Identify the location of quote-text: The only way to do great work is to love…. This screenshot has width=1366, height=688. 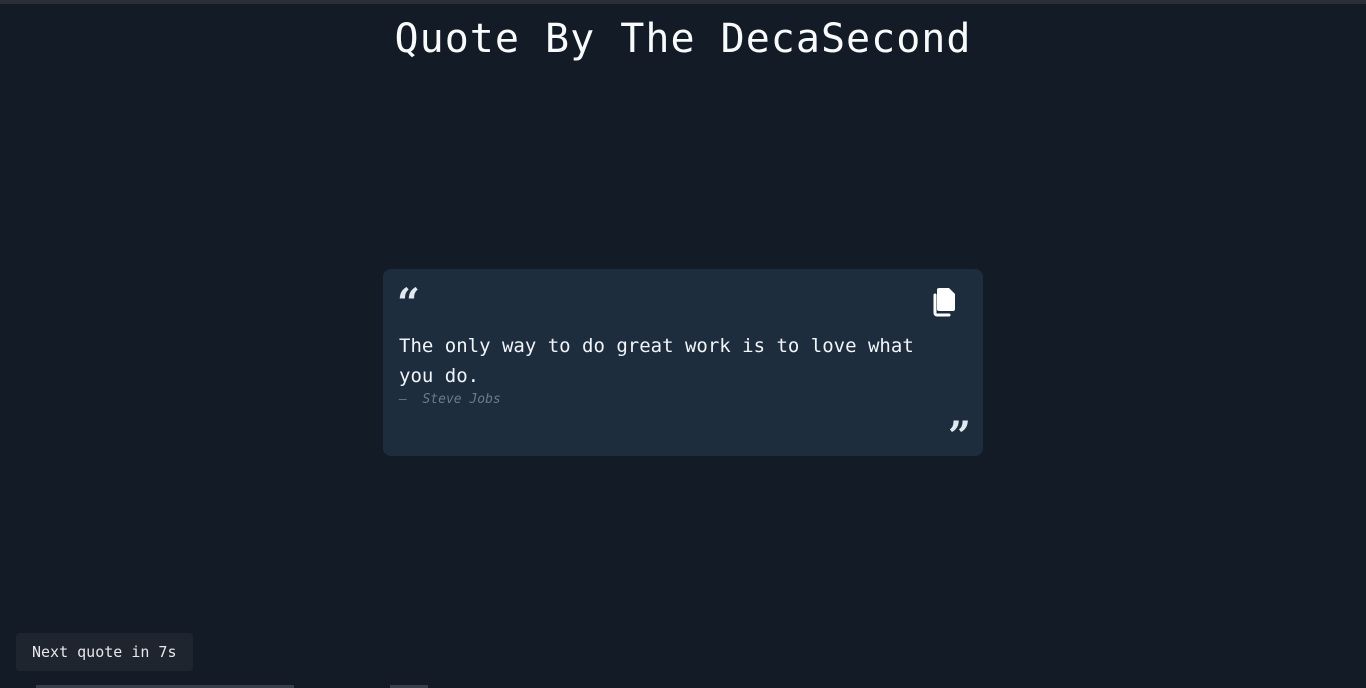
(656, 361).